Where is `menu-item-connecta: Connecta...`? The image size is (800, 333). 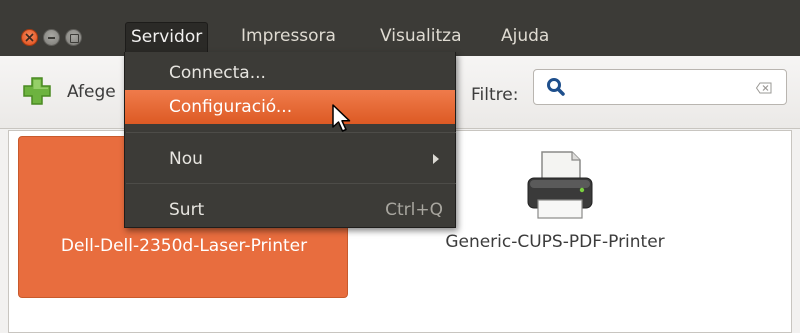
menu-item-connecta: Connecta... is located at coordinates (290, 73).